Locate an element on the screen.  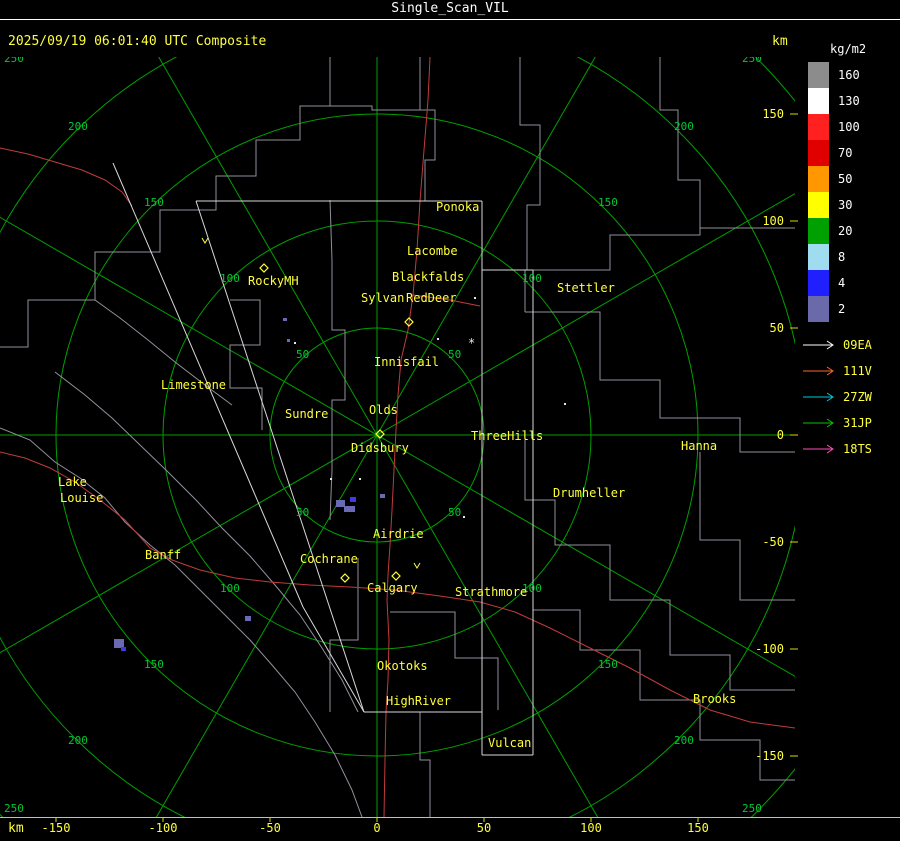
city-label: Strathmore is located at coordinates (491, 592).